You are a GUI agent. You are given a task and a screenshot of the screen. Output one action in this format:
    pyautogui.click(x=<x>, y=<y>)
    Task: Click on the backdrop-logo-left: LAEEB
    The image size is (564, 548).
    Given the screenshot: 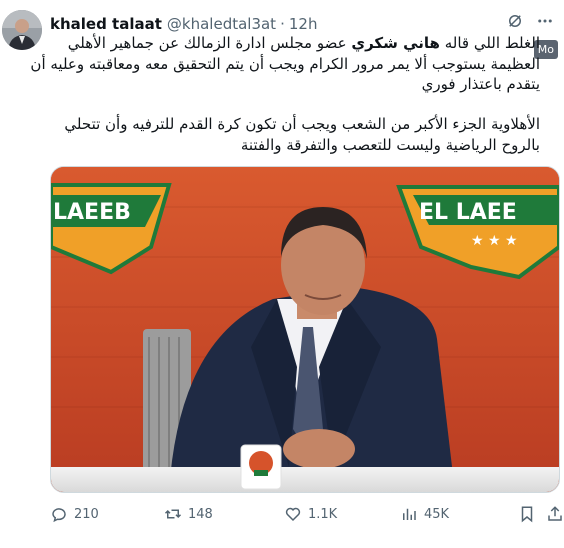 What is the action you would take?
    pyautogui.click(x=92, y=212)
    